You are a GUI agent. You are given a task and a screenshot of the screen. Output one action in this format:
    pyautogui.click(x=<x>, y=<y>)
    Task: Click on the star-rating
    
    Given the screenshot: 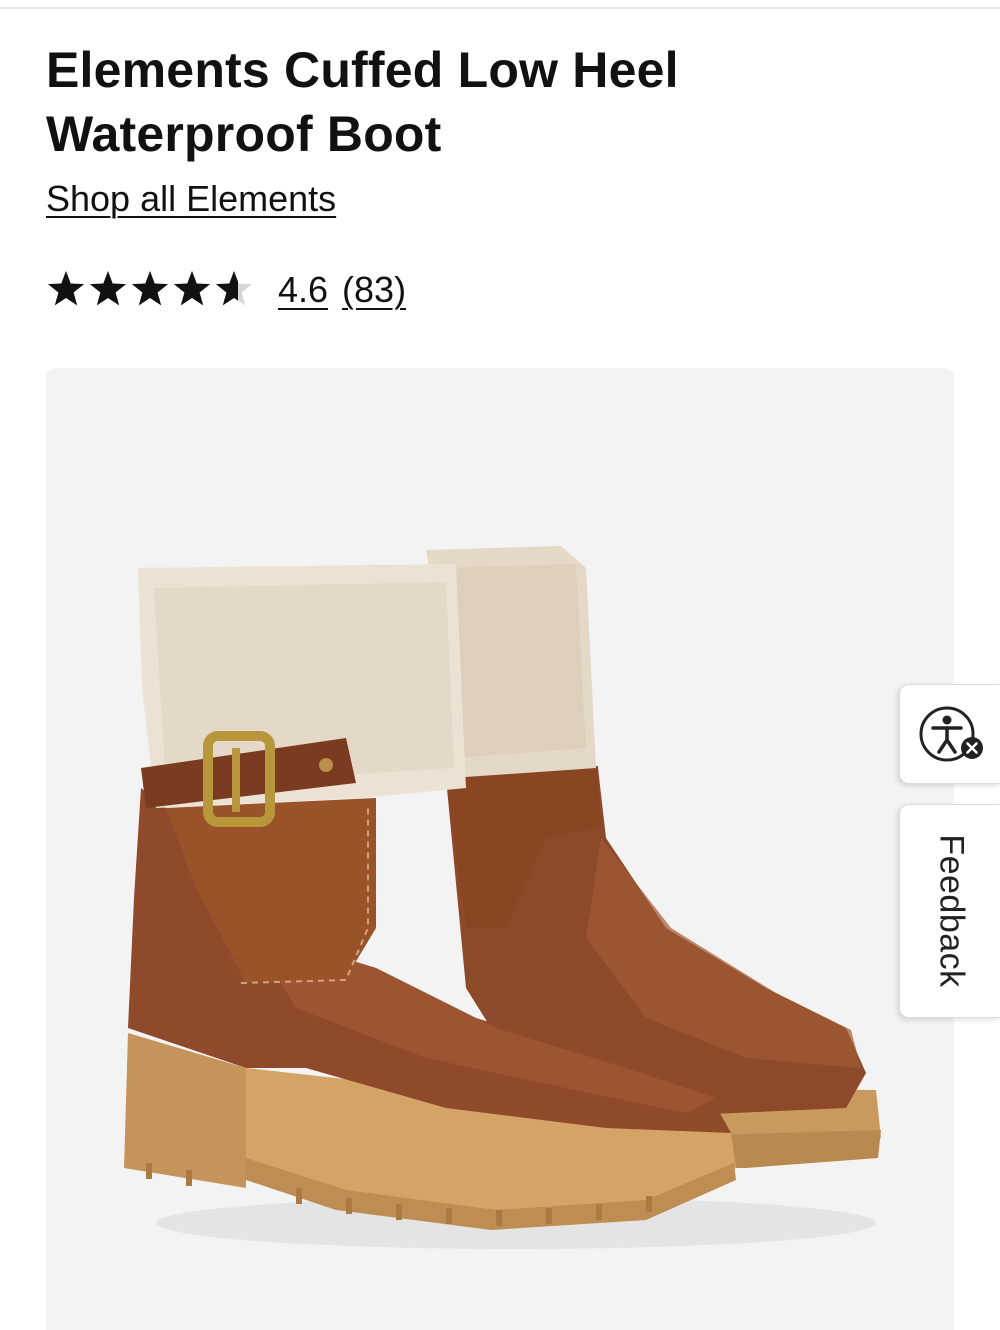 What is the action you would take?
    pyautogui.click(x=151, y=290)
    